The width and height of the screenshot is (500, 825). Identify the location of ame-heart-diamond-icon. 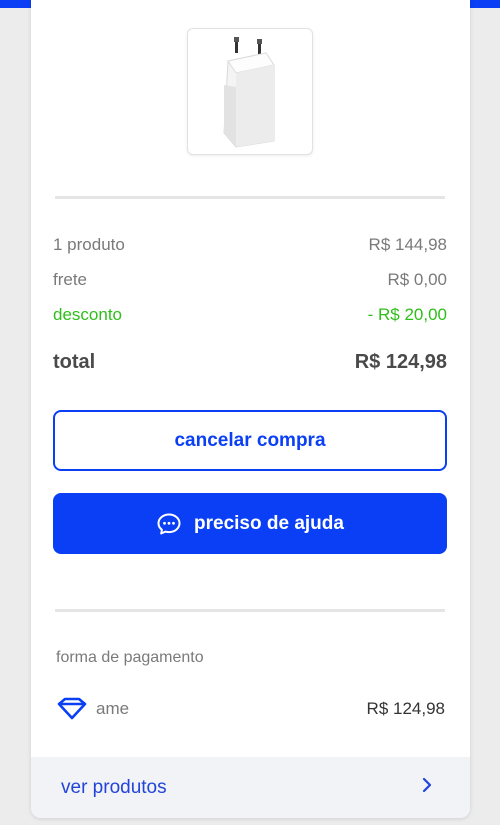
(72, 709).